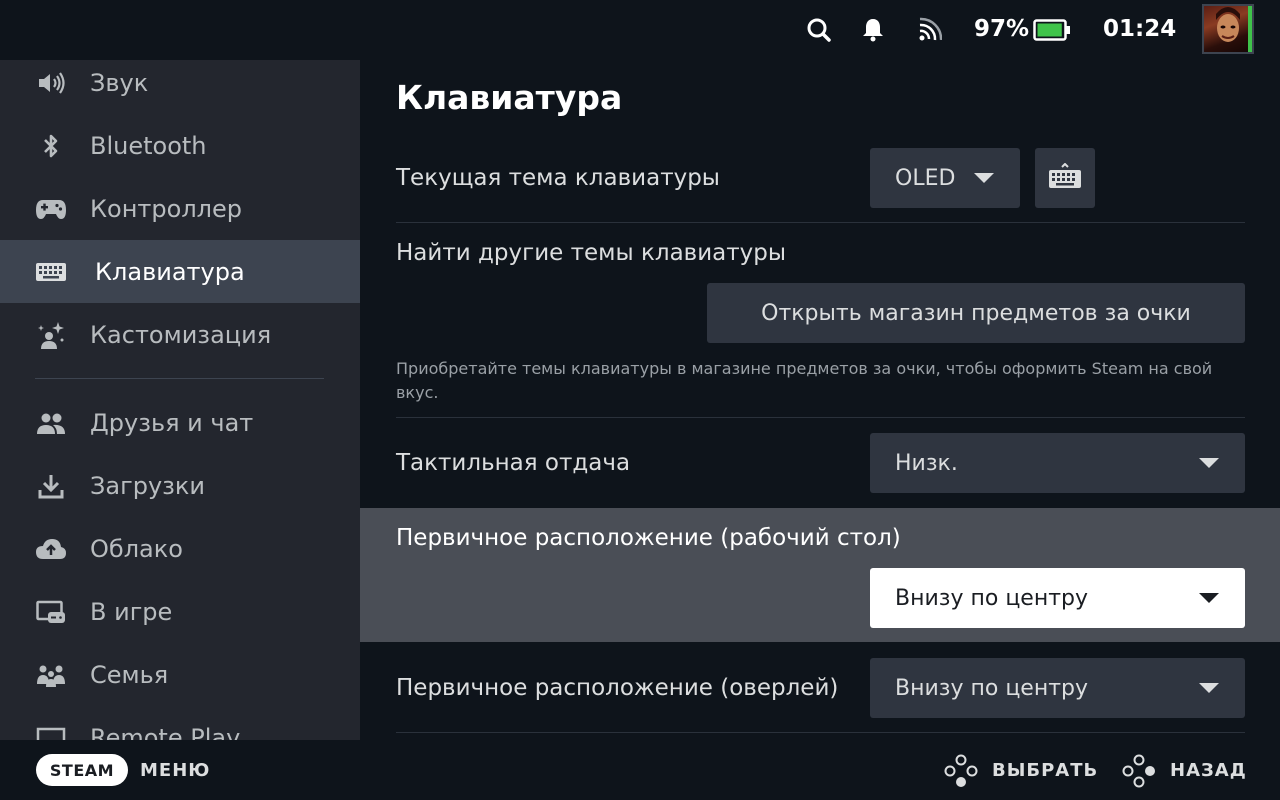 This screenshot has width=1280, height=800. I want to click on sidebar-item-bluetooth: Bluetooth, so click(180, 145).